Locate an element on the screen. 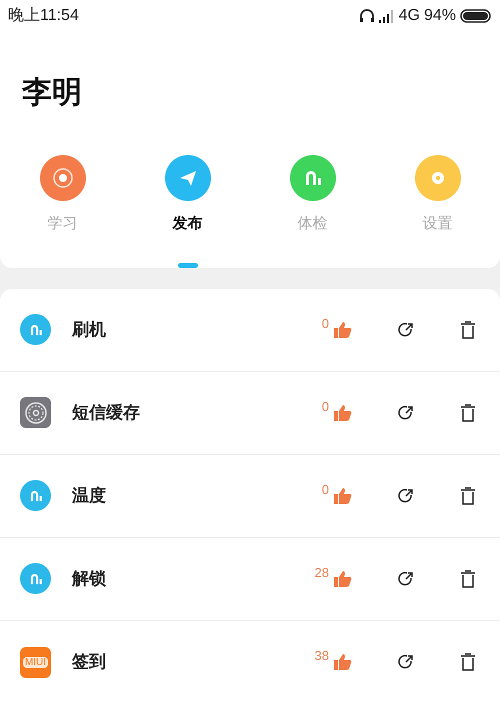  battery-icon is located at coordinates (476, 16).